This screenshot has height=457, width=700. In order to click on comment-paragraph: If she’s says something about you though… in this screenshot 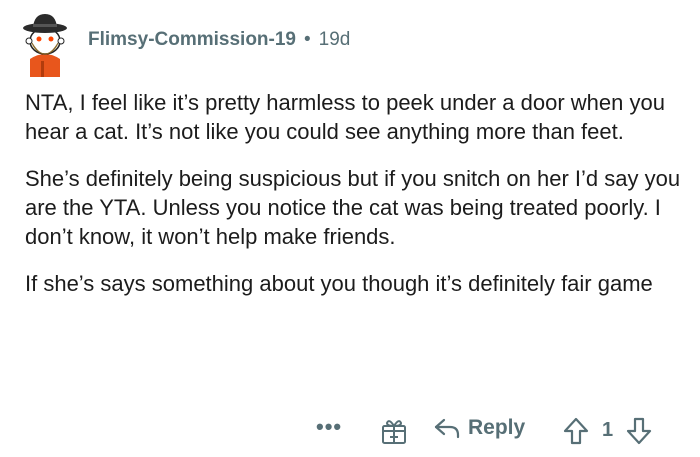, I will do `click(339, 283)`.